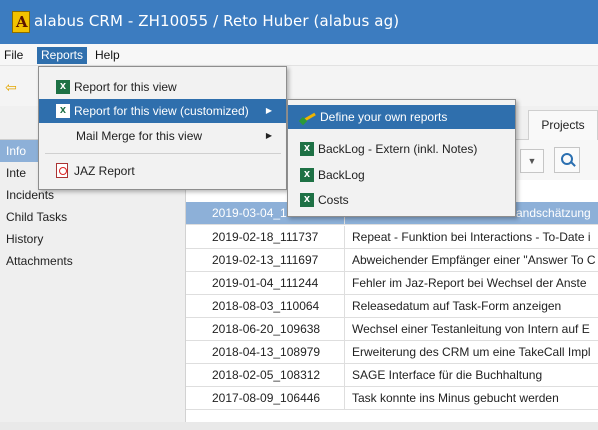  Describe the element at coordinates (333, 200) in the screenshot. I see `menu-item-label: Costs` at that location.